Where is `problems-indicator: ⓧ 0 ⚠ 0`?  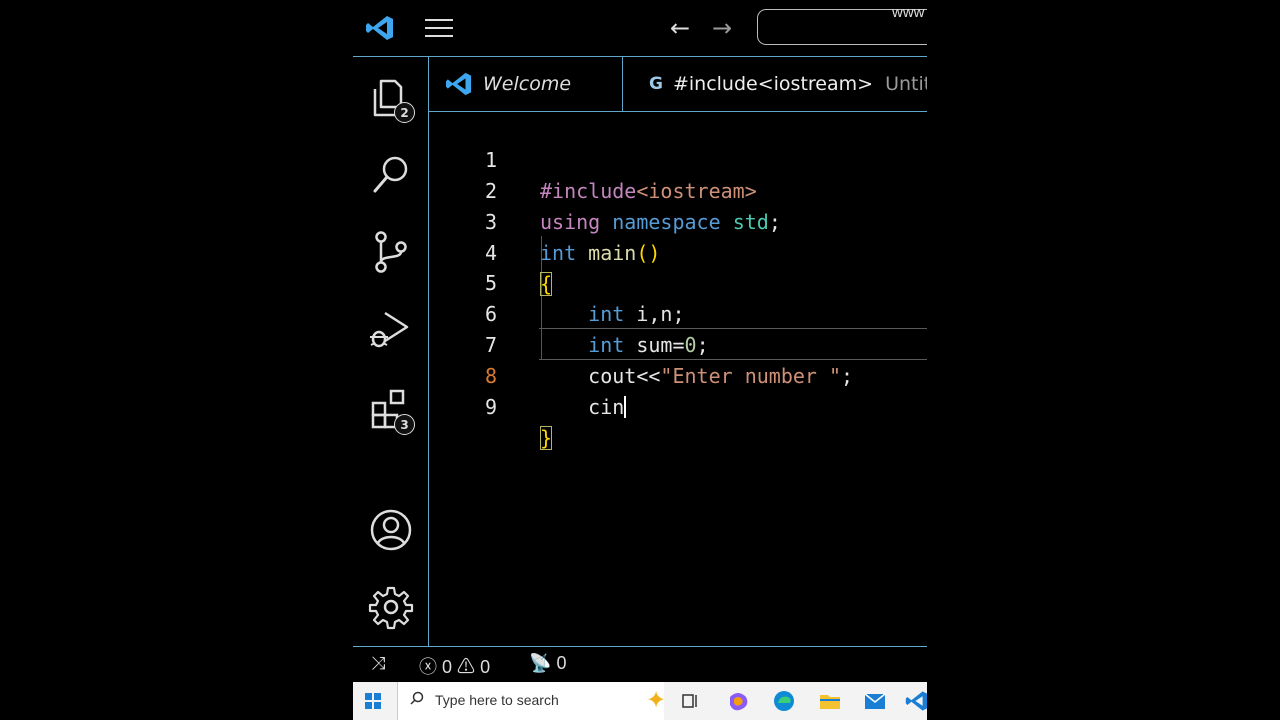
problems-indicator: ⓧ 0 ⚠ 0 is located at coordinates (454, 666).